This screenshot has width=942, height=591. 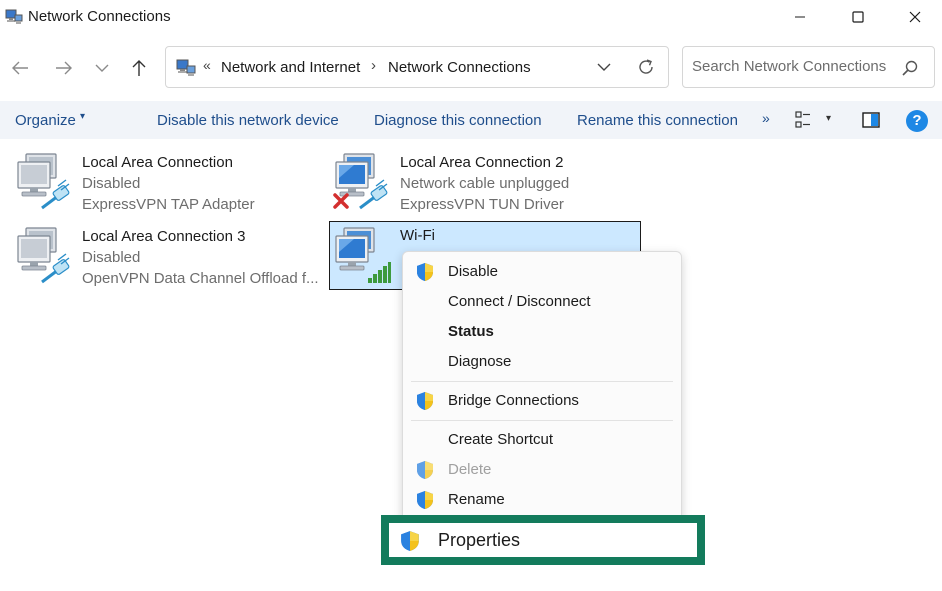 What do you see at coordinates (501, 439) in the screenshot?
I see `menu-item-label: Create Shortcut` at bounding box center [501, 439].